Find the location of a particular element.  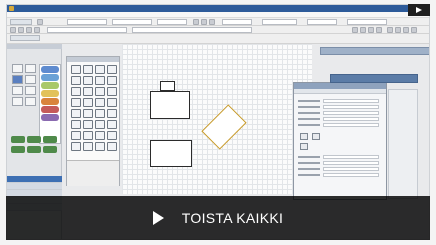

palette-tabs is located at coordinates (340, 91).